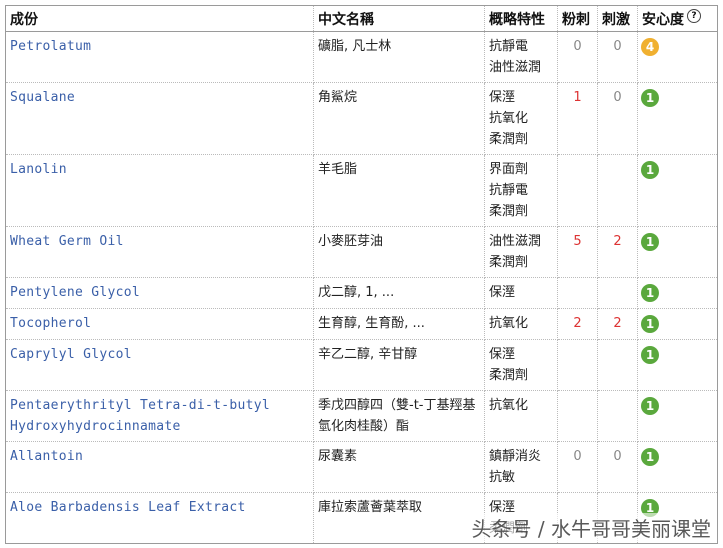 Image resolution: width=723 pixels, height=548 pixels. I want to click on ingredient-cell: Aloe Barbadensis Leaf Extract, so click(159, 518).